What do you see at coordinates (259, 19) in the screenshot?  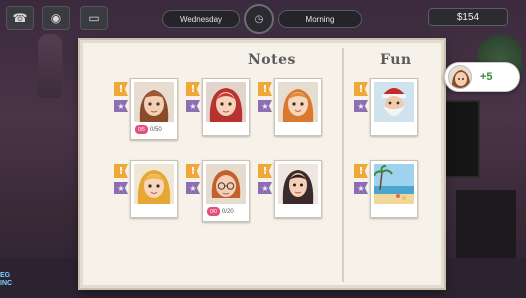 I see `clock-icon: ◷` at bounding box center [259, 19].